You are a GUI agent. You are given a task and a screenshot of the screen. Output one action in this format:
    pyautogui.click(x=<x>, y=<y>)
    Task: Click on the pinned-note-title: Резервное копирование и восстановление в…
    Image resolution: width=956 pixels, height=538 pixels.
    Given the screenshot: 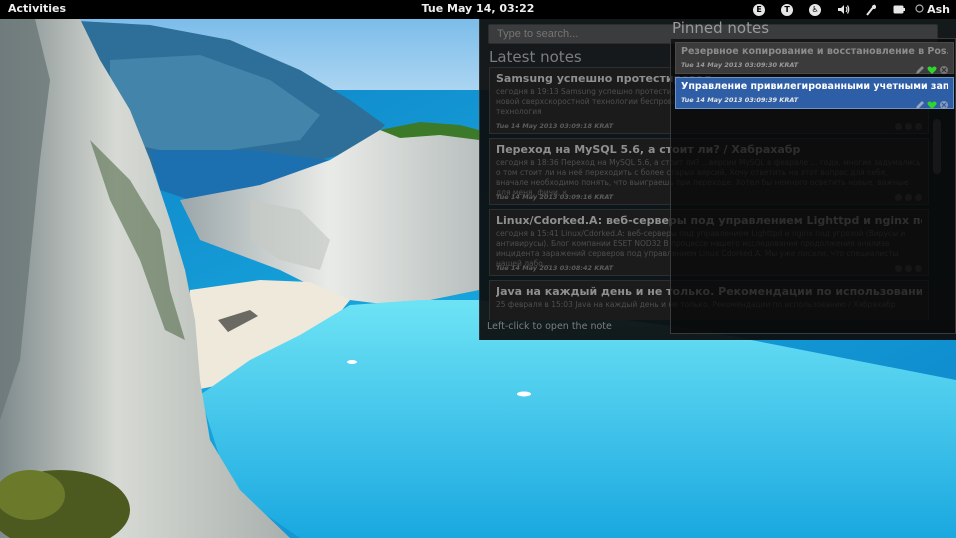 What is the action you would take?
    pyautogui.click(x=814, y=51)
    